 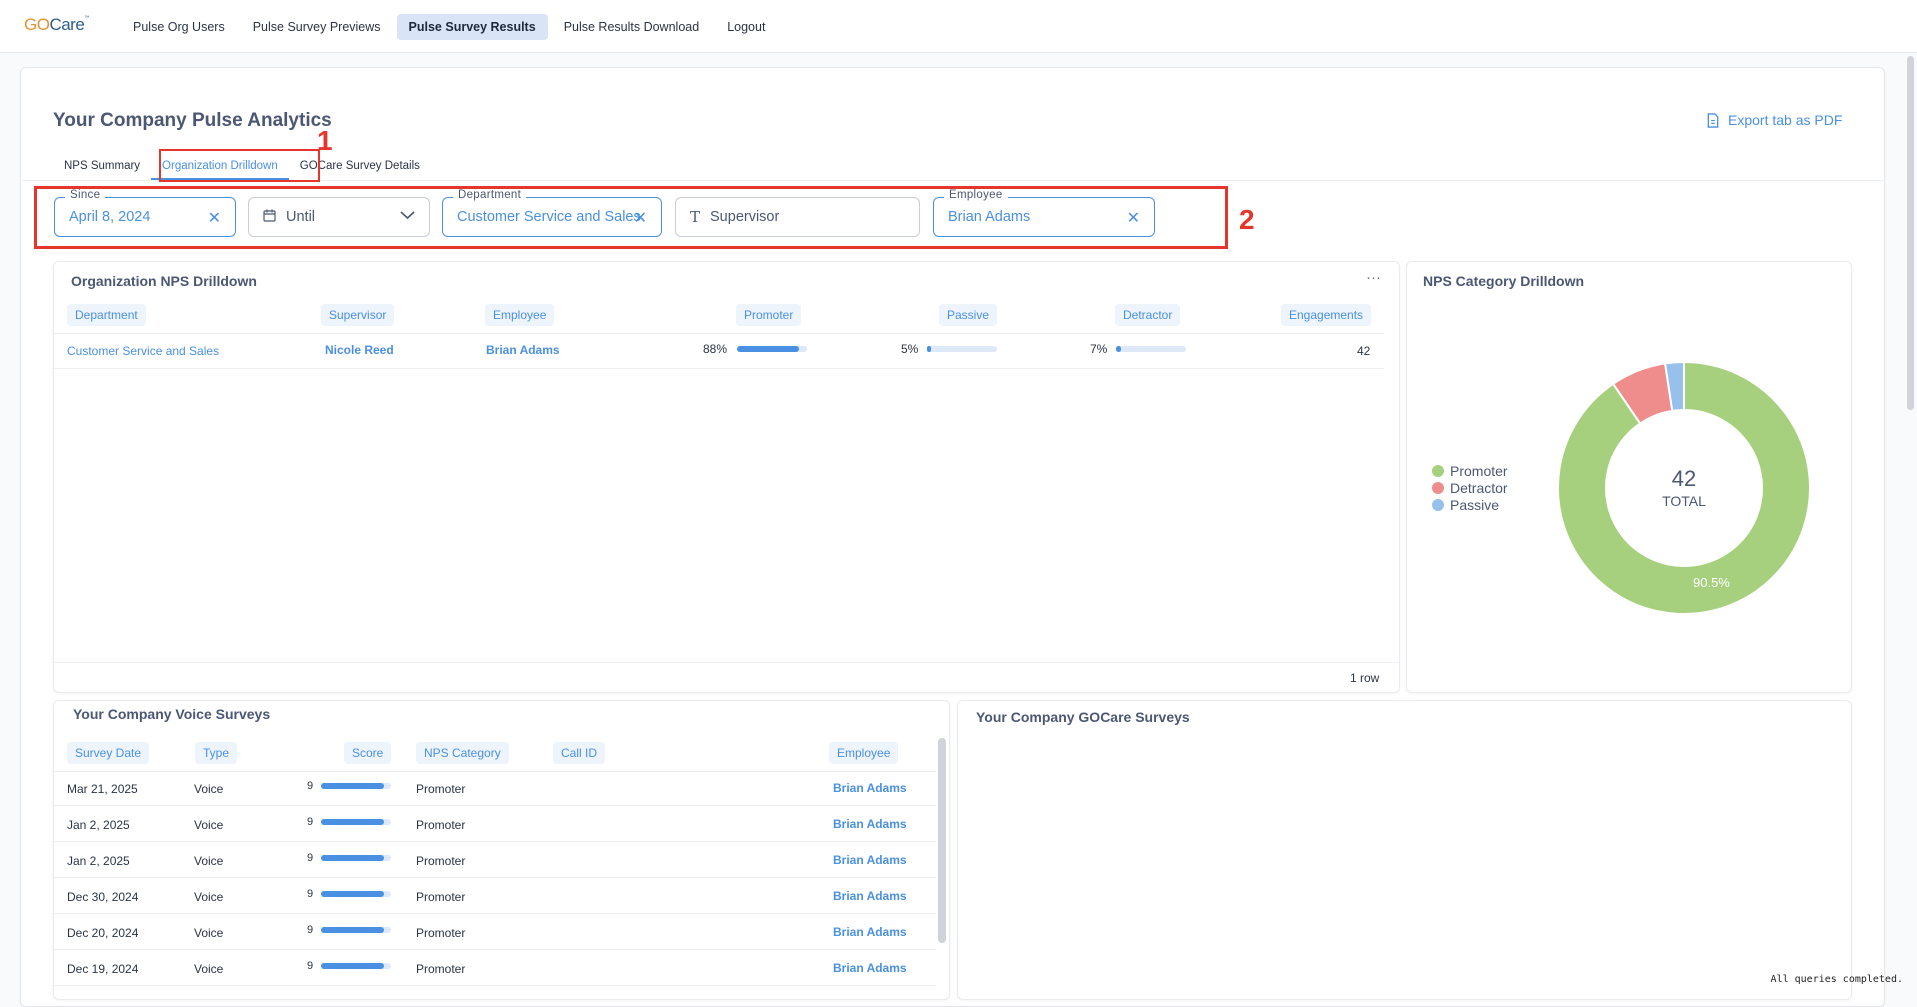 I want to click on text-type-icon: T, so click(x=695, y=217).